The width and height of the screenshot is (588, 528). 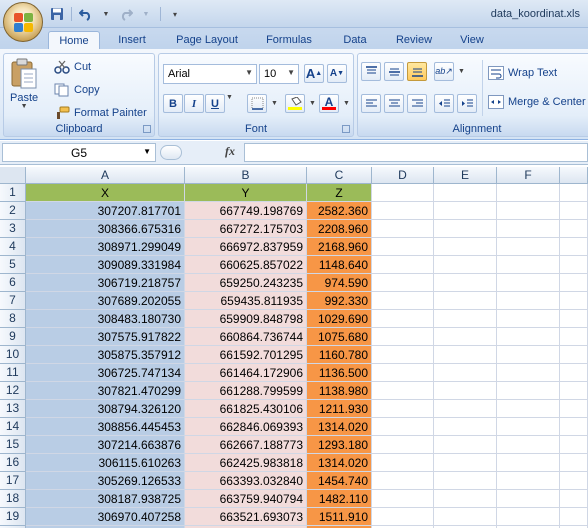 What do you see at coordinates (346, 129) in the screenshot?
I see `font-dialog-launcher` at bounding box center [346, 129].